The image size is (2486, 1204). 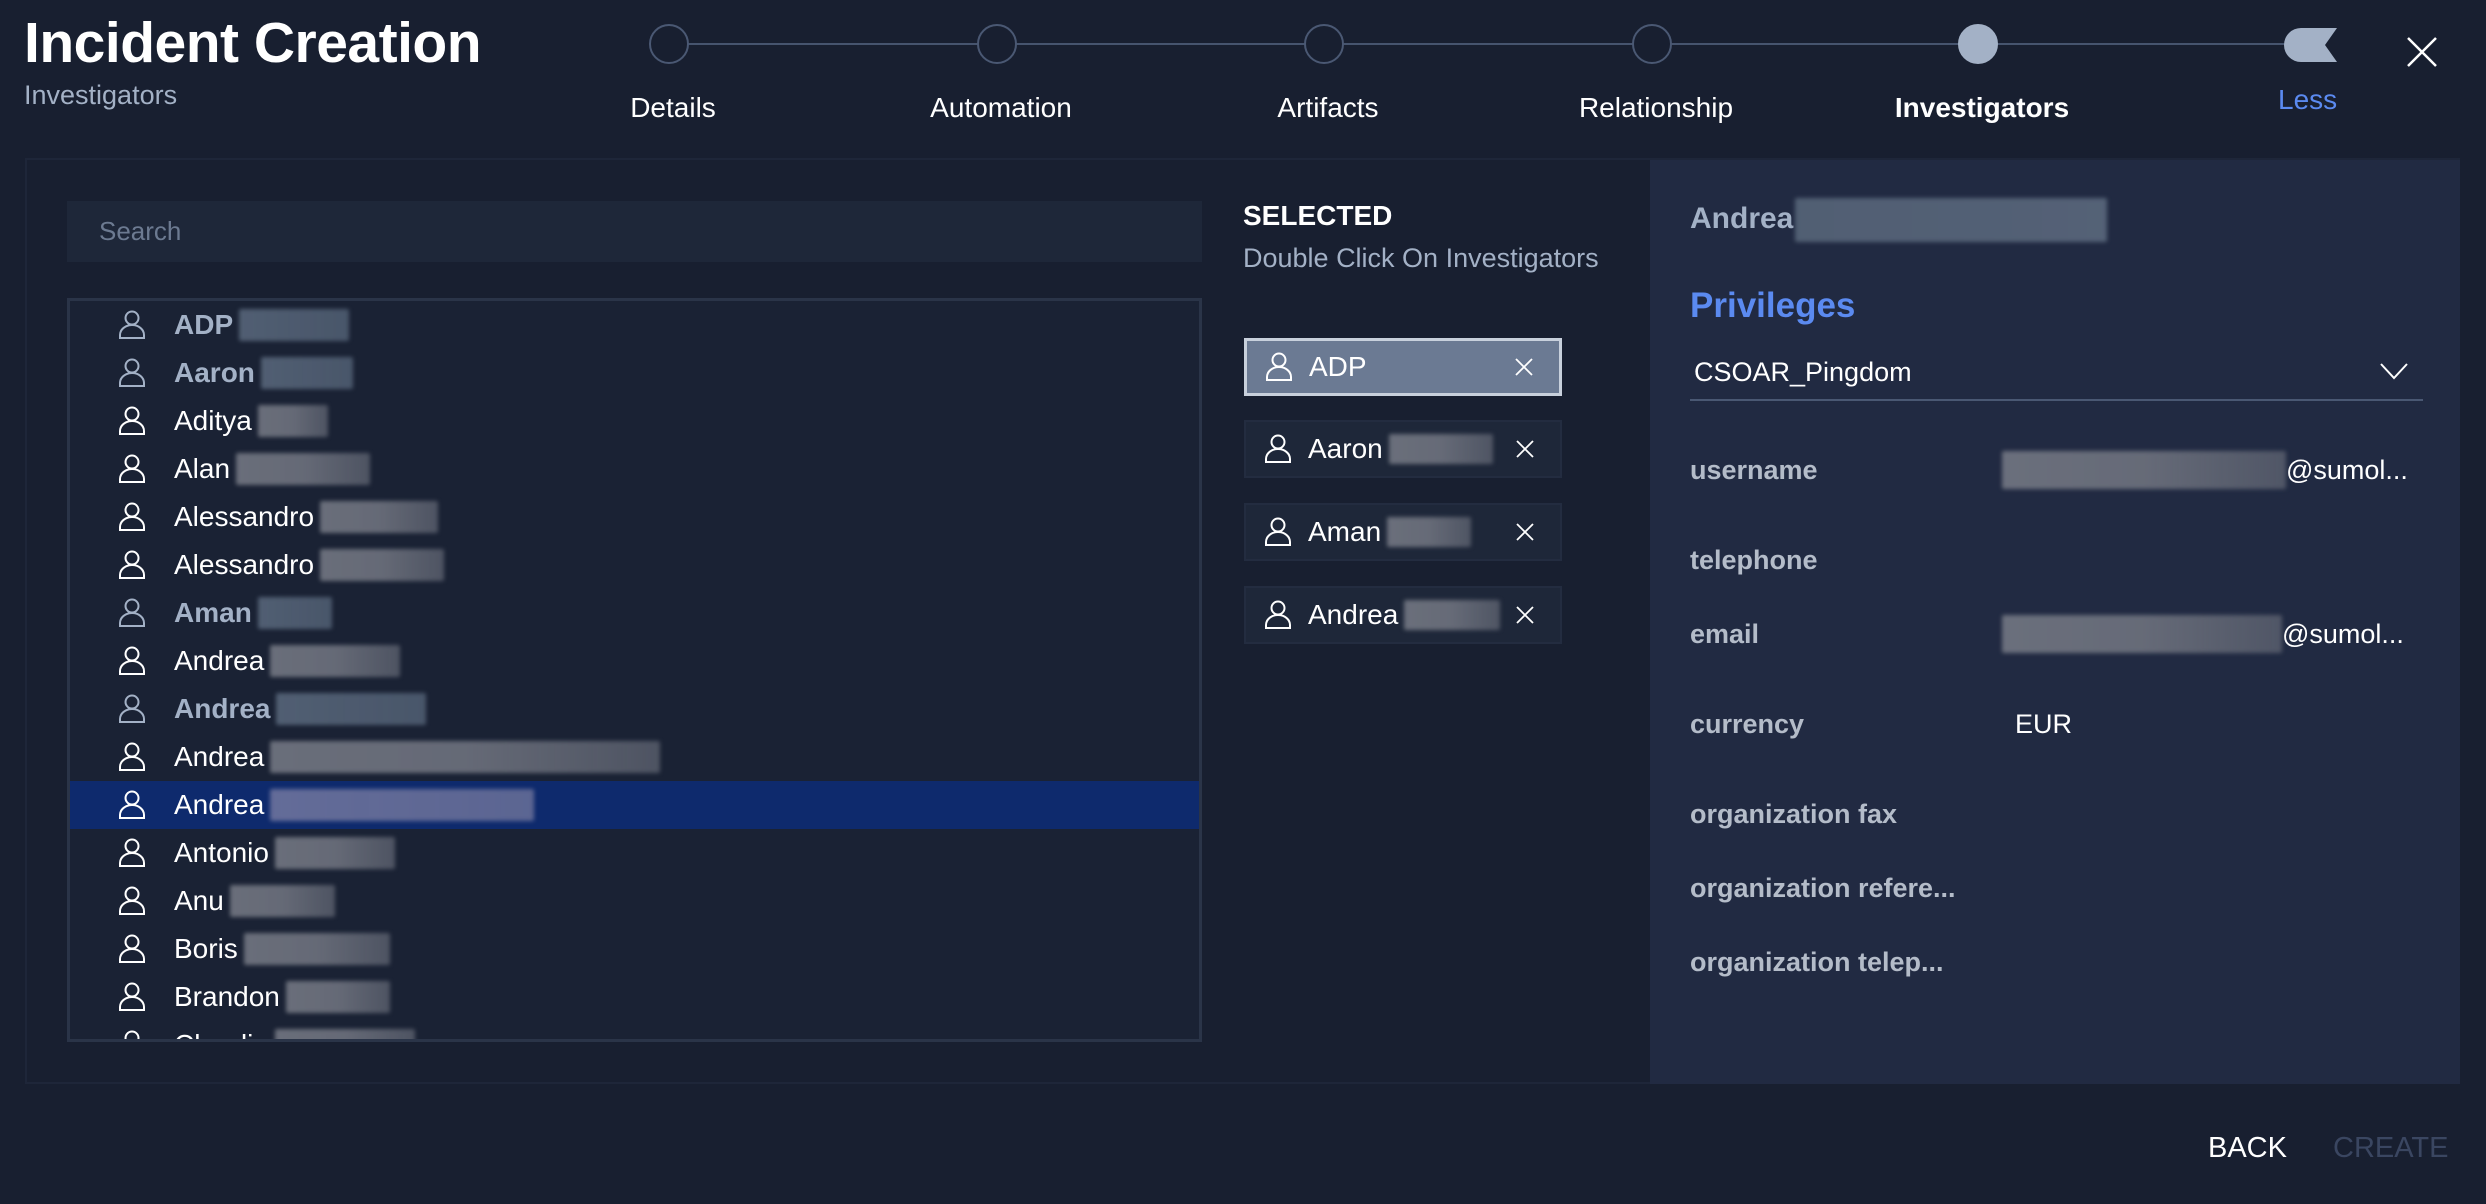 I want to click on selected-hint: Double Click On Investigators, so click(x=1421, y=258).